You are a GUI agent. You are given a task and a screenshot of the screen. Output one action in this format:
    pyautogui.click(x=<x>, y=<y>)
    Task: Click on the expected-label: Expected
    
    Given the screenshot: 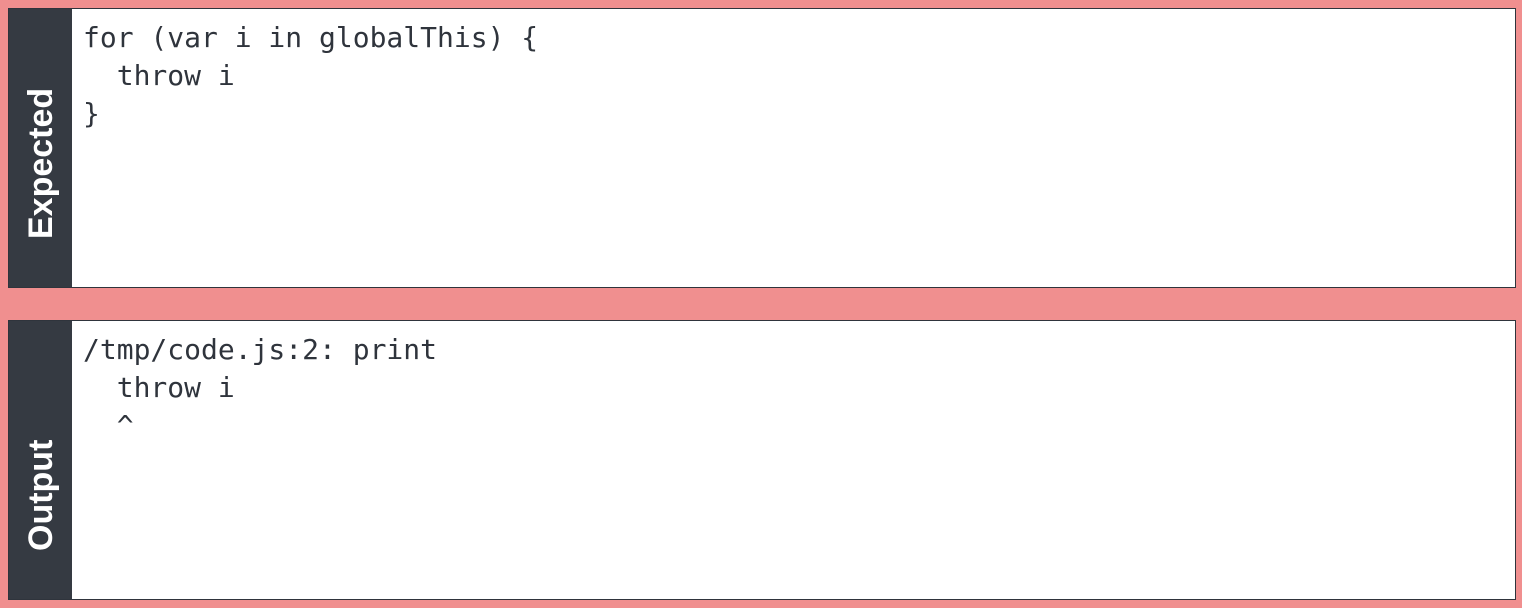 What is the action you would take?
    pyautogui.click(x=40, y=163)
    